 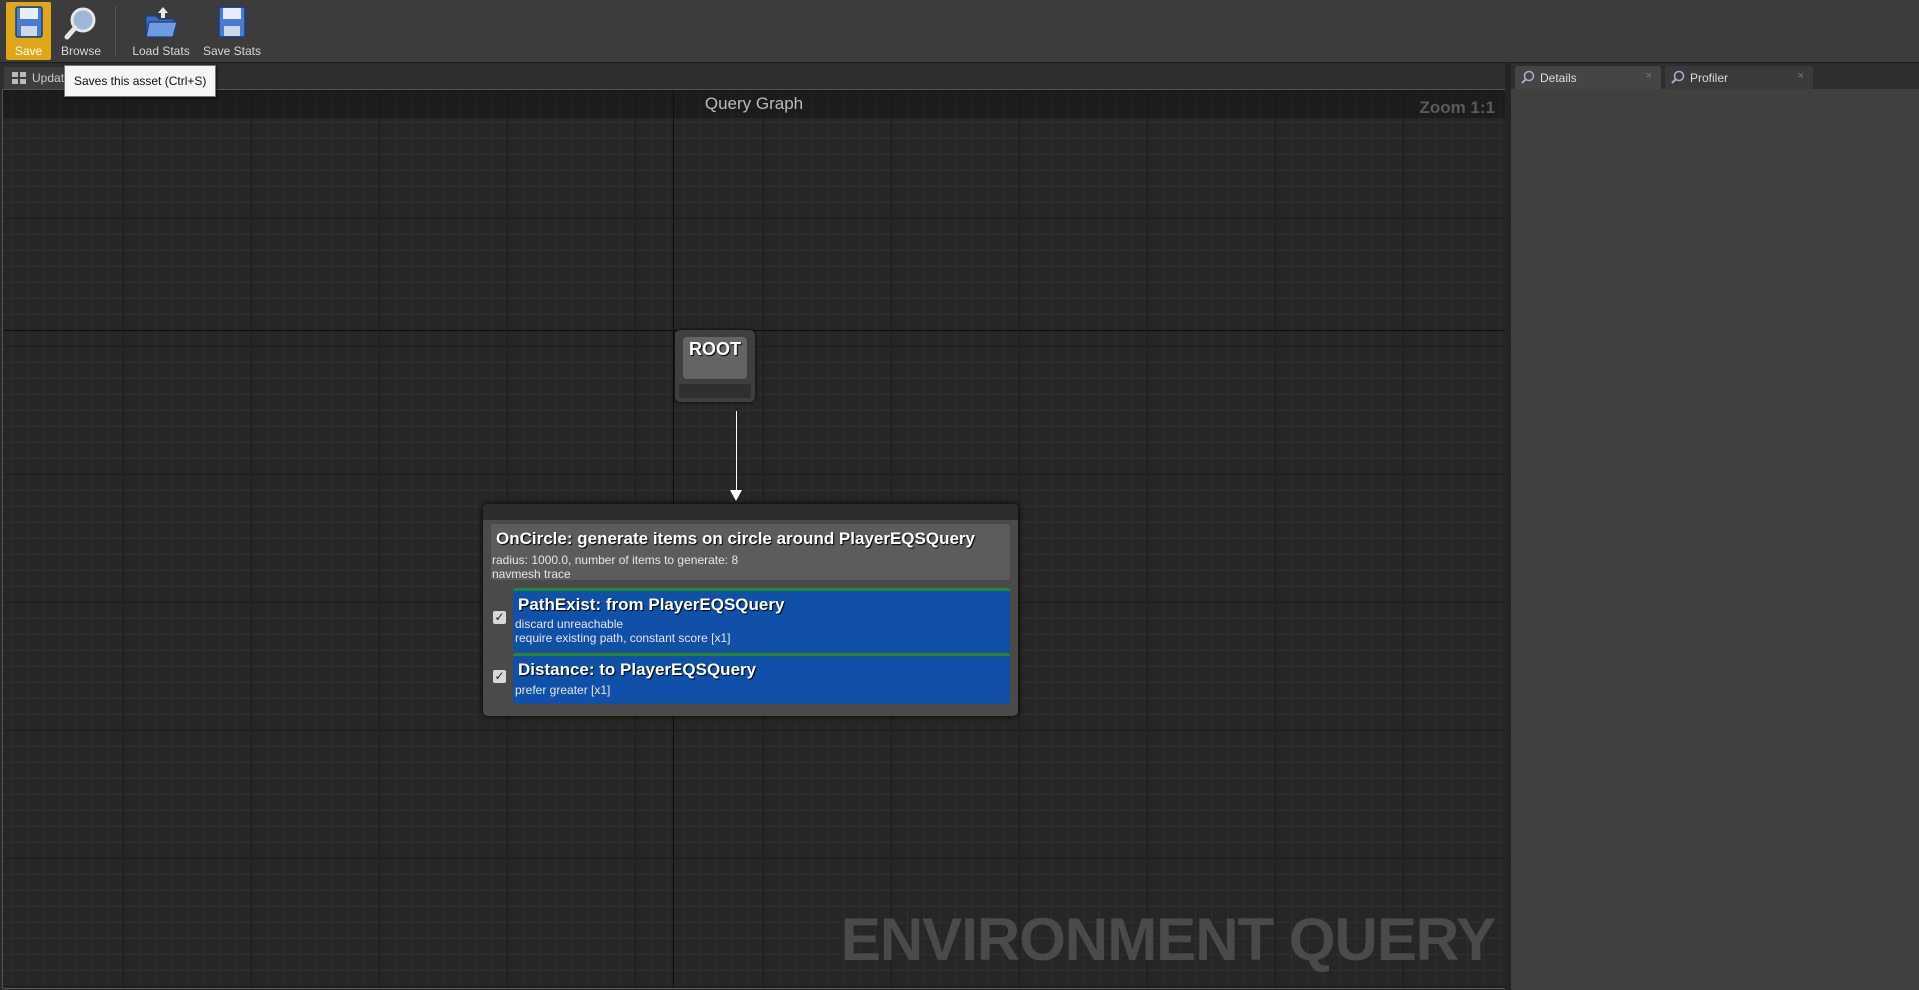 I want to click on browse-button: Browse, so click(x=81, y=31).